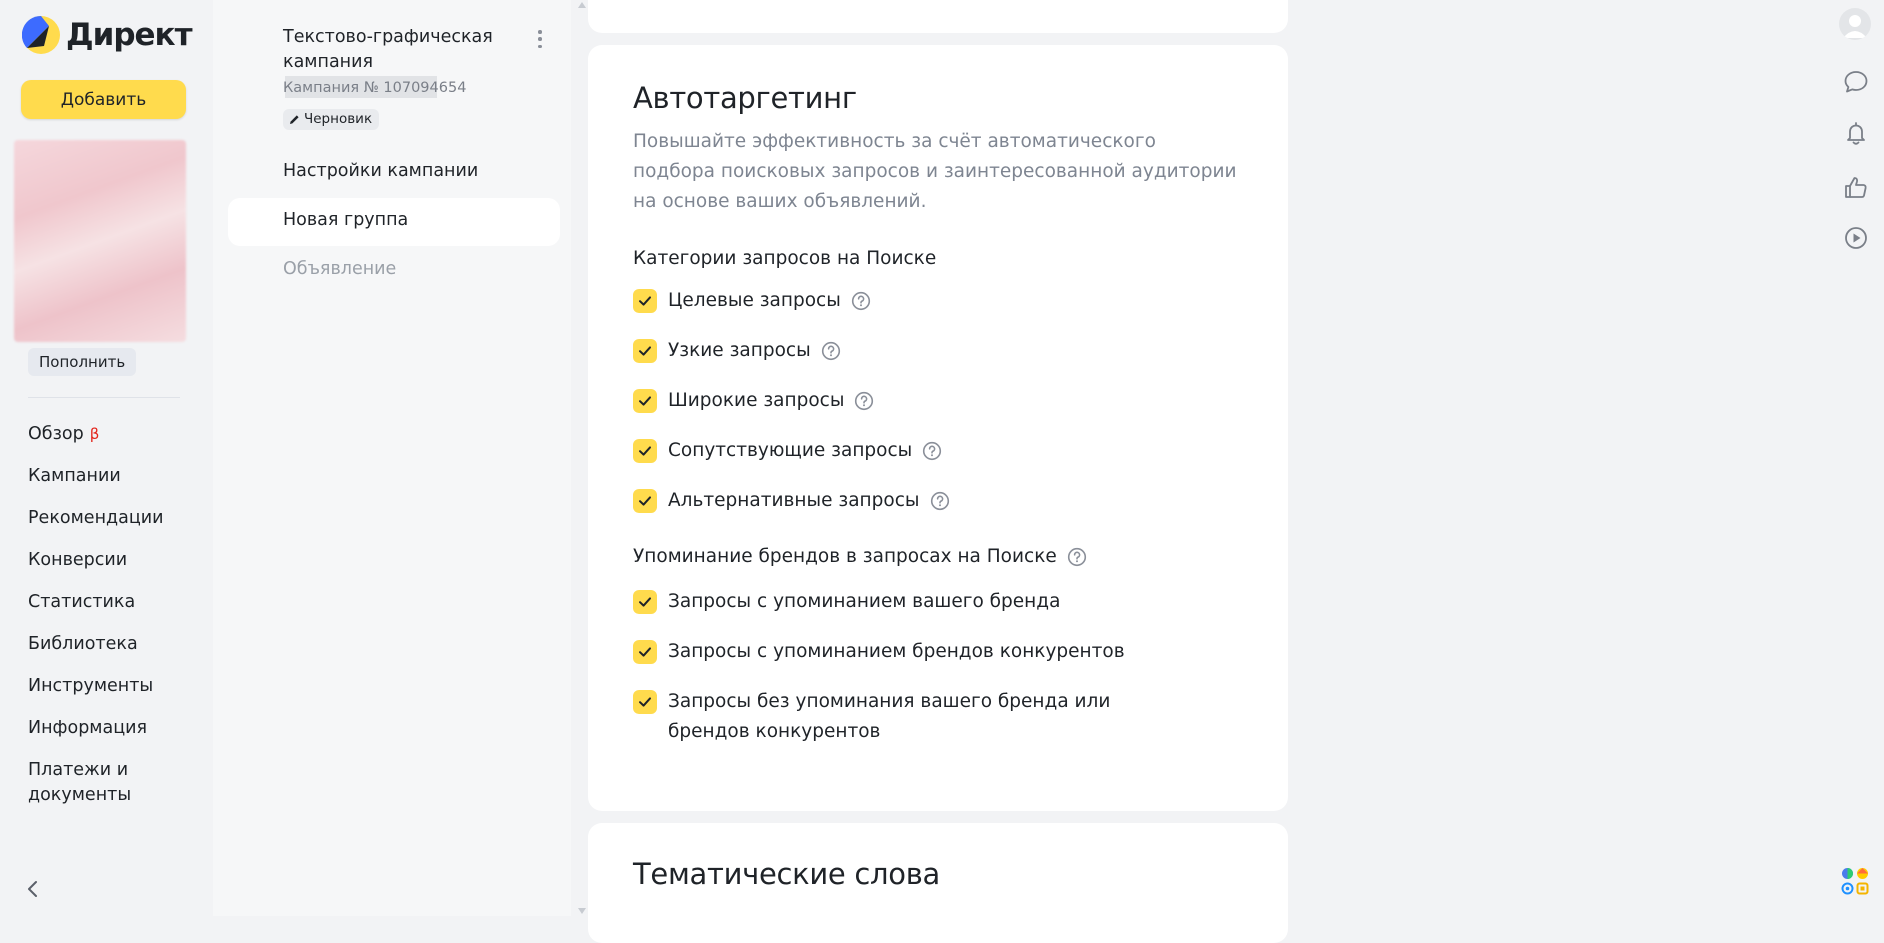 The height and width of the screenshot is (943, 1884). I want to click on checkbox-row: Альтернативные запросы, so click(938, 501).